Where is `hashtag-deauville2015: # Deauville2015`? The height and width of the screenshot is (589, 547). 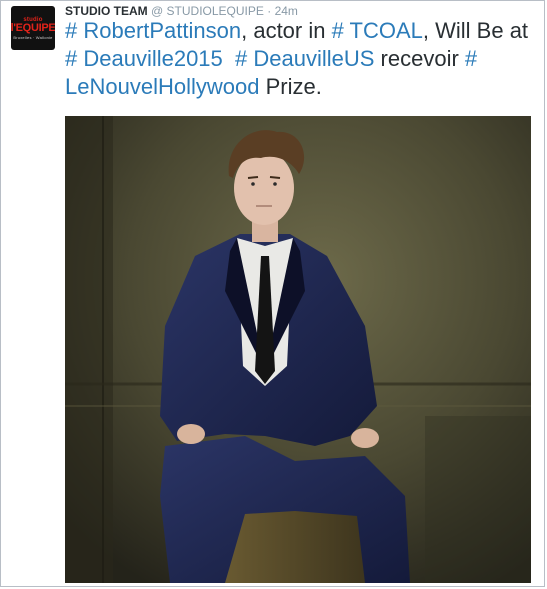 hashtag-deauville2015: # Deauville2015 is located at coordinates (144, 58).